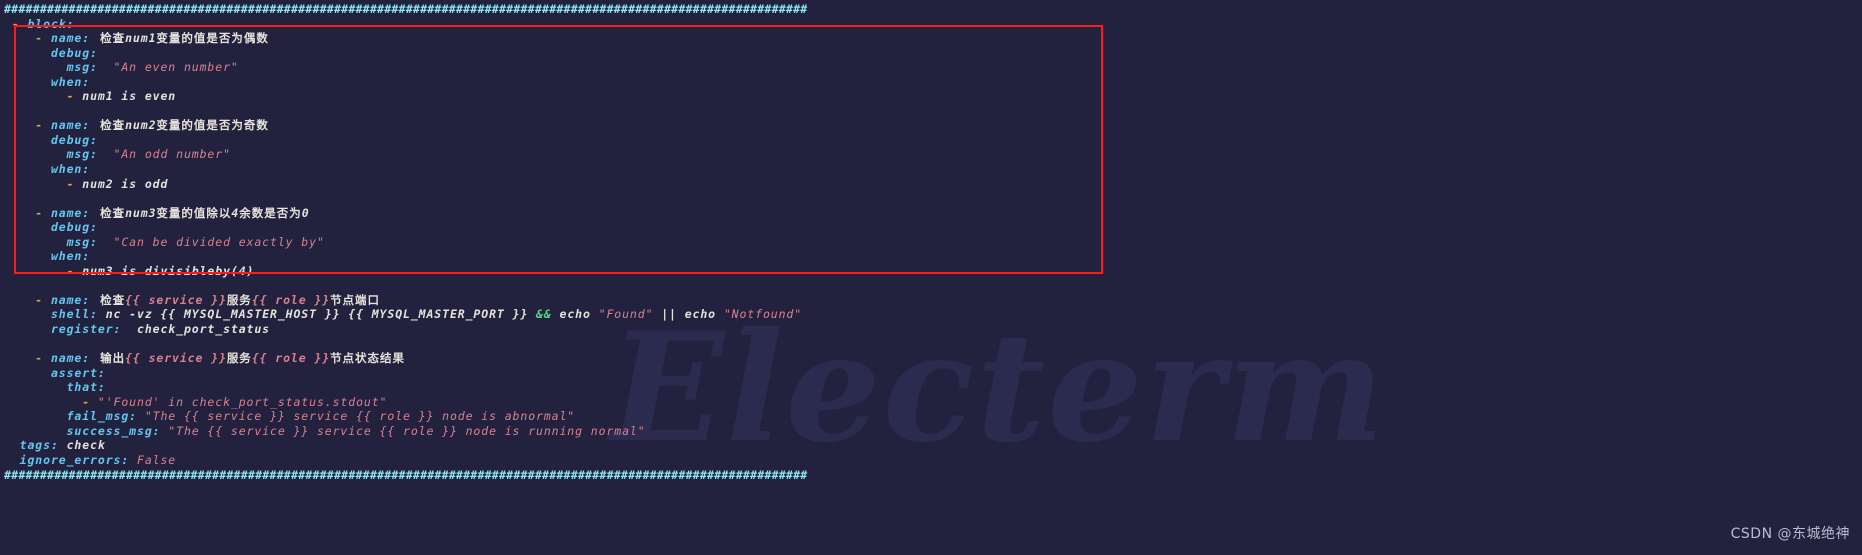 This screenshot has height=555, width=1862. I want to click on token-bool: False, so click(153, 459).